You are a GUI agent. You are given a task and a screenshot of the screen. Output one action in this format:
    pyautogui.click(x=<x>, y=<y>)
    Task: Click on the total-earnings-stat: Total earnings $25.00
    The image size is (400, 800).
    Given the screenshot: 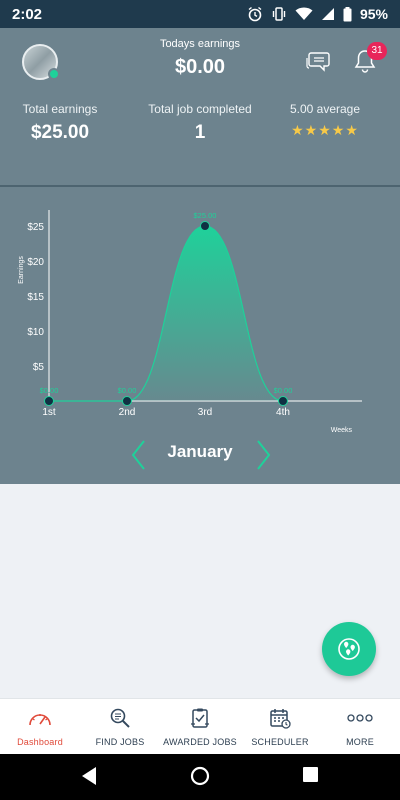 What is the action you would take?
    pyautogui.click(x=60, y=123)
    